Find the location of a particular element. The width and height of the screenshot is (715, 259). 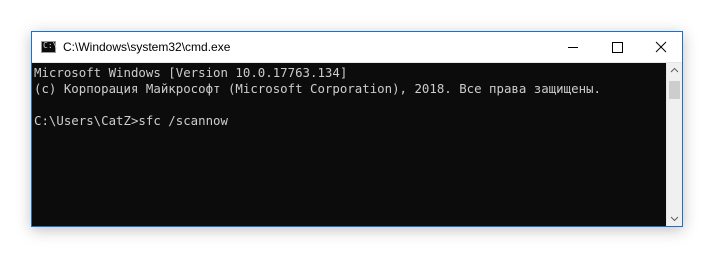

minimize-icon is located at coordinates (573, 47).